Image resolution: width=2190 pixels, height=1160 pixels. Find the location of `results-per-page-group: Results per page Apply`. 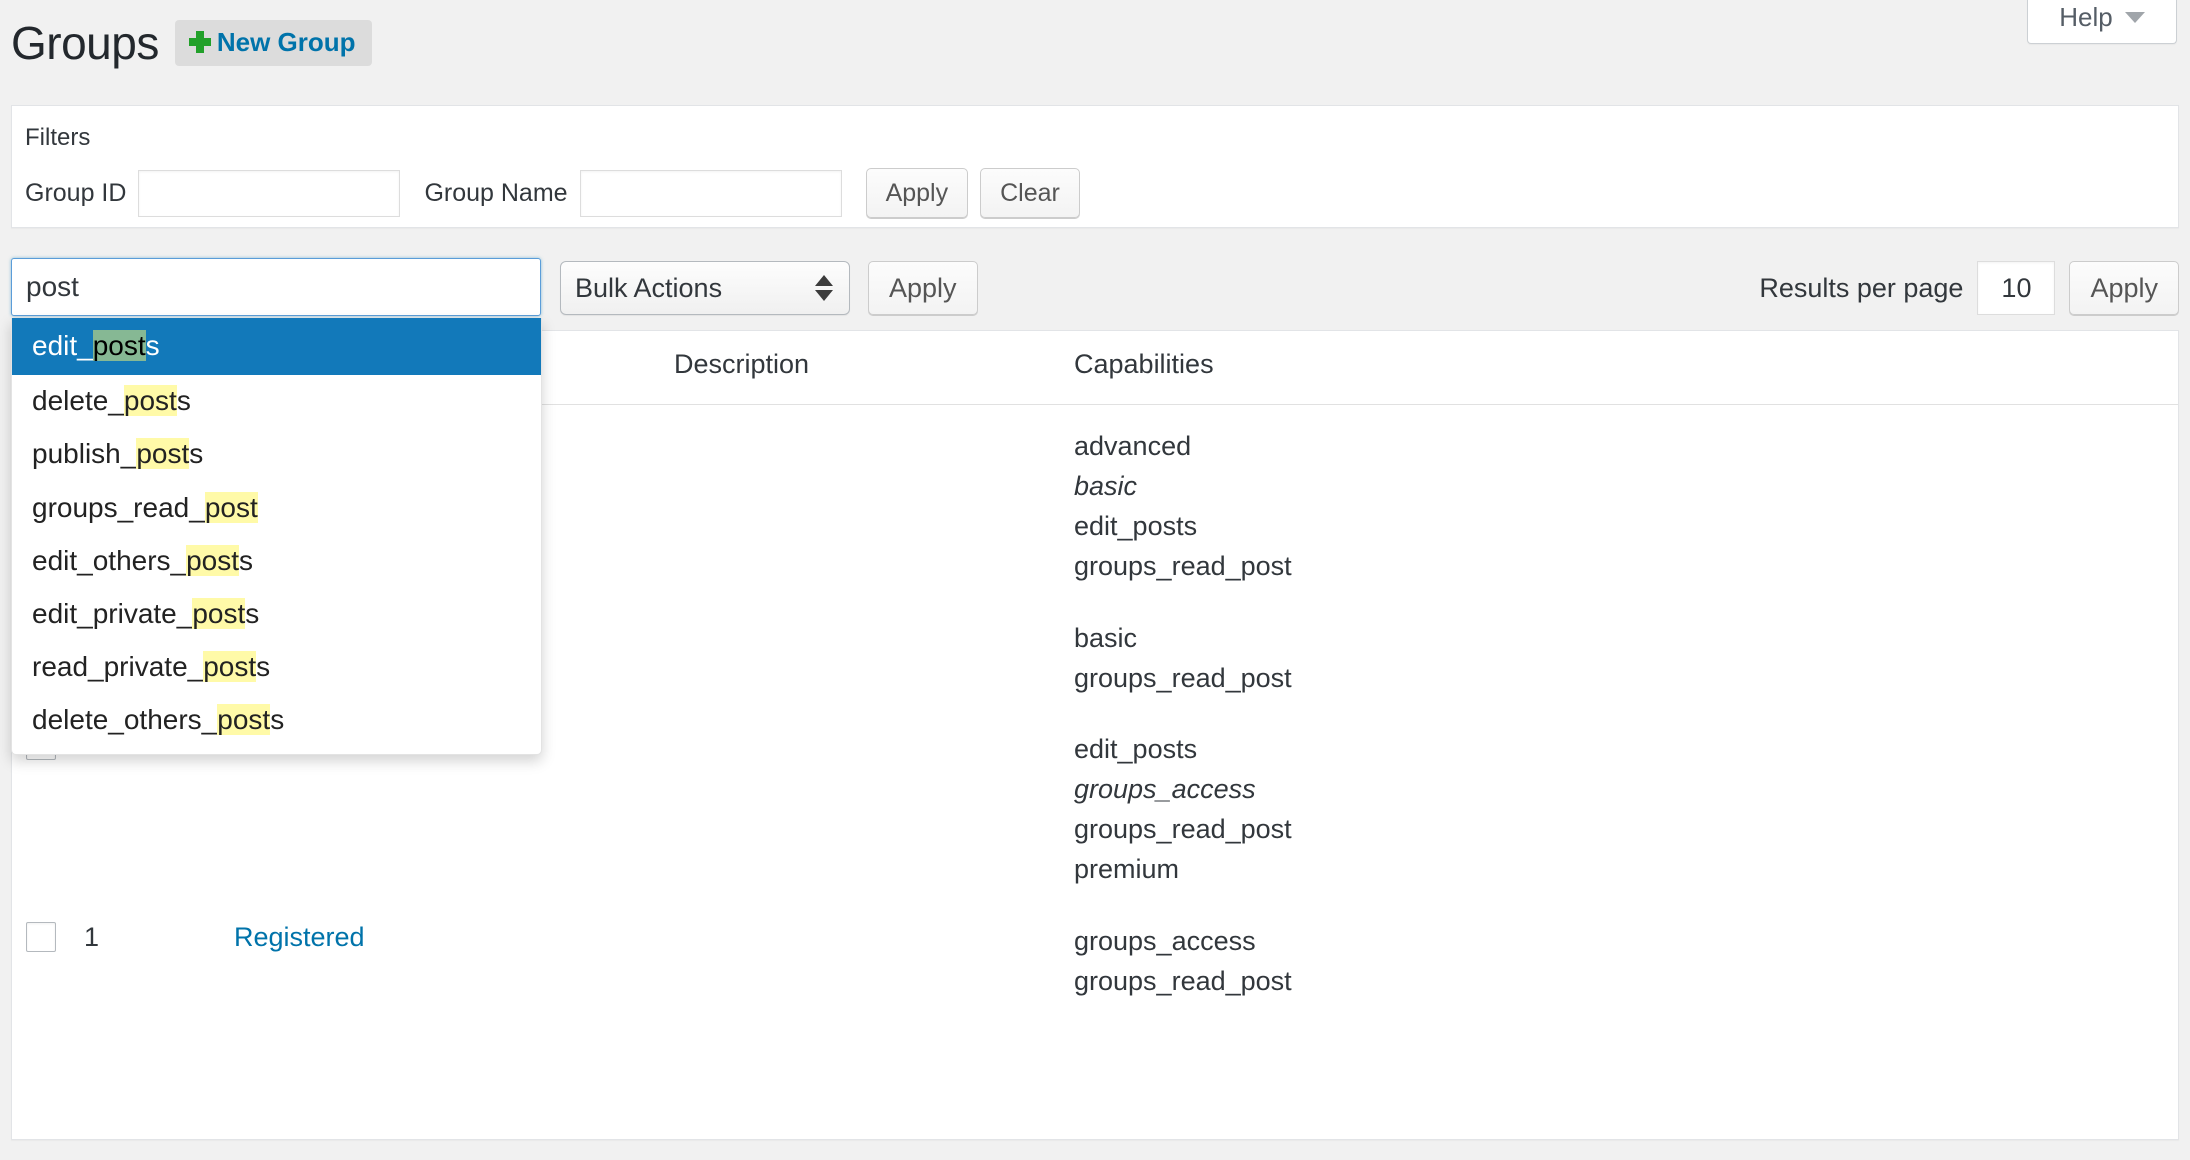

results-per-page-group: Results per page Apply is located at coordinates (1969, 288).